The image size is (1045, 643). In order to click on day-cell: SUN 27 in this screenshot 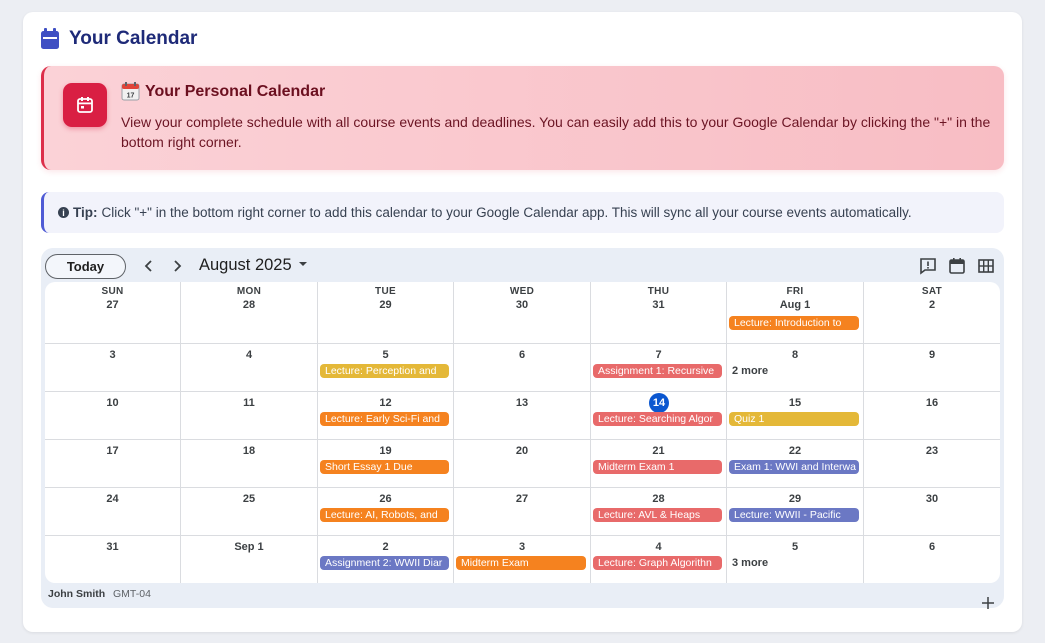, I will do `click(113, 313)`.